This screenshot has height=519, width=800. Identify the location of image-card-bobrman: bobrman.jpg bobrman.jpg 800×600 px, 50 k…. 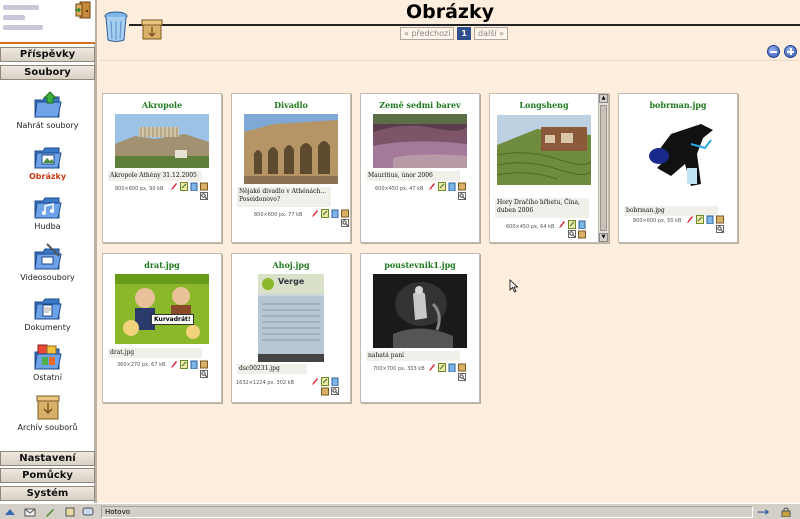
(678, 168).